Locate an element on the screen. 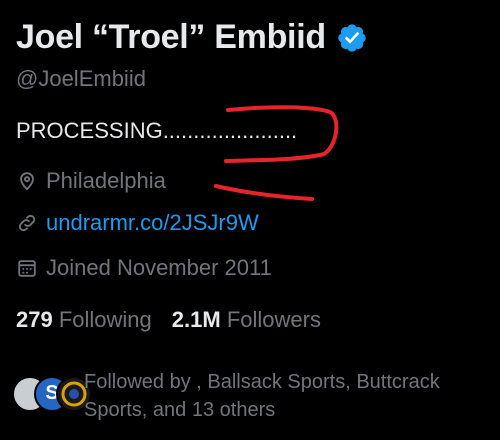 This screenshot has width=500, height=440. website: undrarmr.co/2JSJr9W is located at coordinates (137, 223).